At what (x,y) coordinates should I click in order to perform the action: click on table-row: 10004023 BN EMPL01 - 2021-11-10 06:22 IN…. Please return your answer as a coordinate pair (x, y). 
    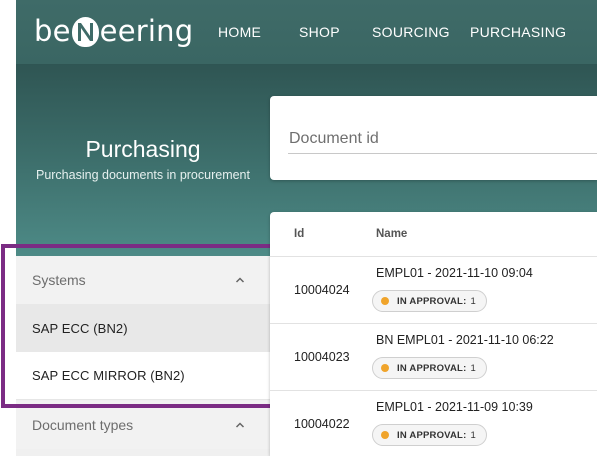
    Looking at the image, I should click on (433, 356).